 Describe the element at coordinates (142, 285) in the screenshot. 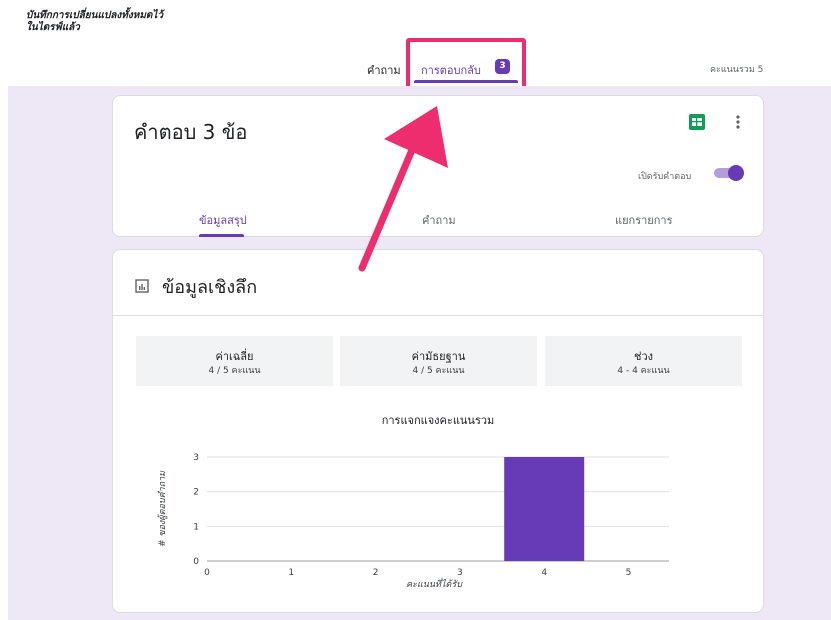

I see `insights-chart-icon` at that location.